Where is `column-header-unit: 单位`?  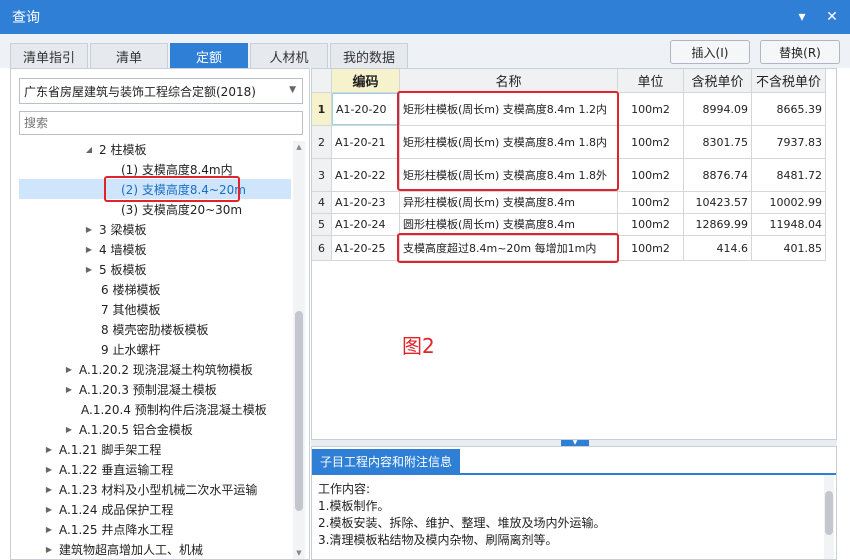 column-header-unit: 单位 is located at coordinates (651, 81).